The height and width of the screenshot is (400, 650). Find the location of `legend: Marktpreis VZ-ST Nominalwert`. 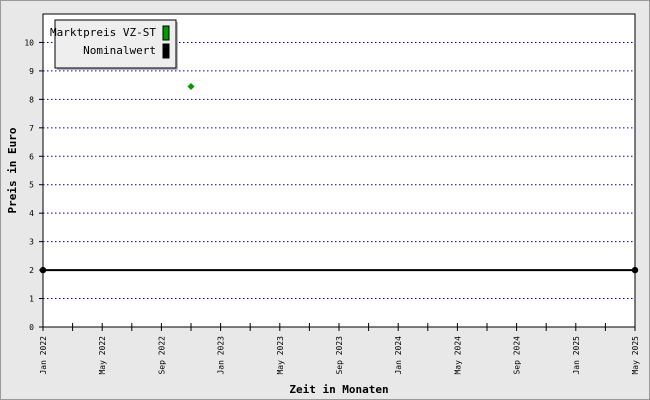

legend: Marktpreis VZ-ST Nominalwert is located at coordinates (114, 44).